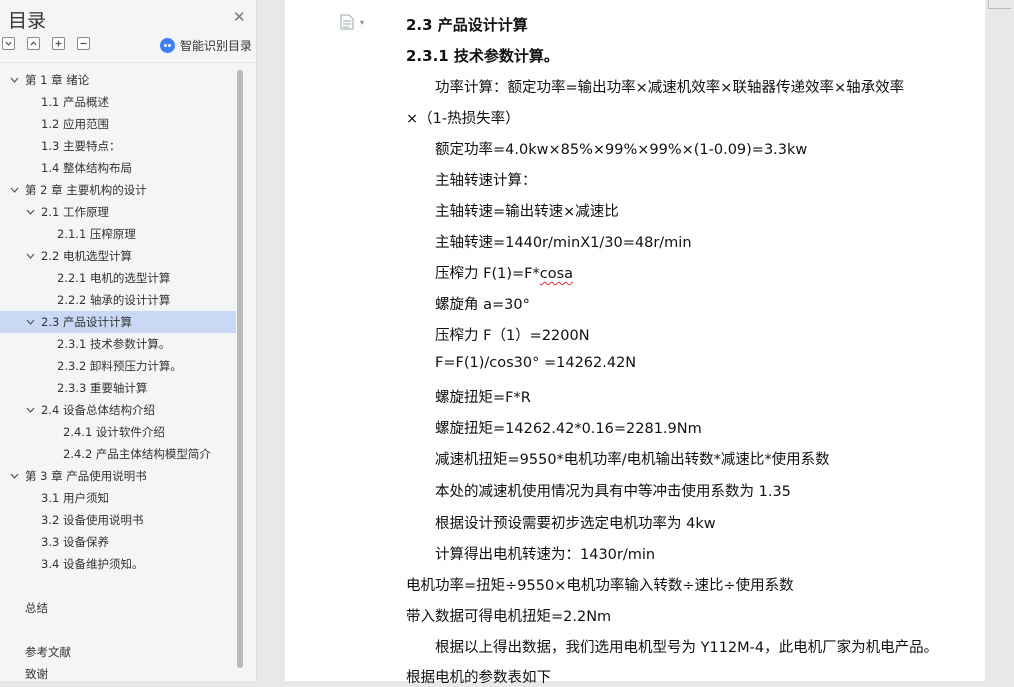  What do you see at coordinates (240, 369) in the screenshot?
I see `sidebar-scrollbar` at bounding box center [240, 369].